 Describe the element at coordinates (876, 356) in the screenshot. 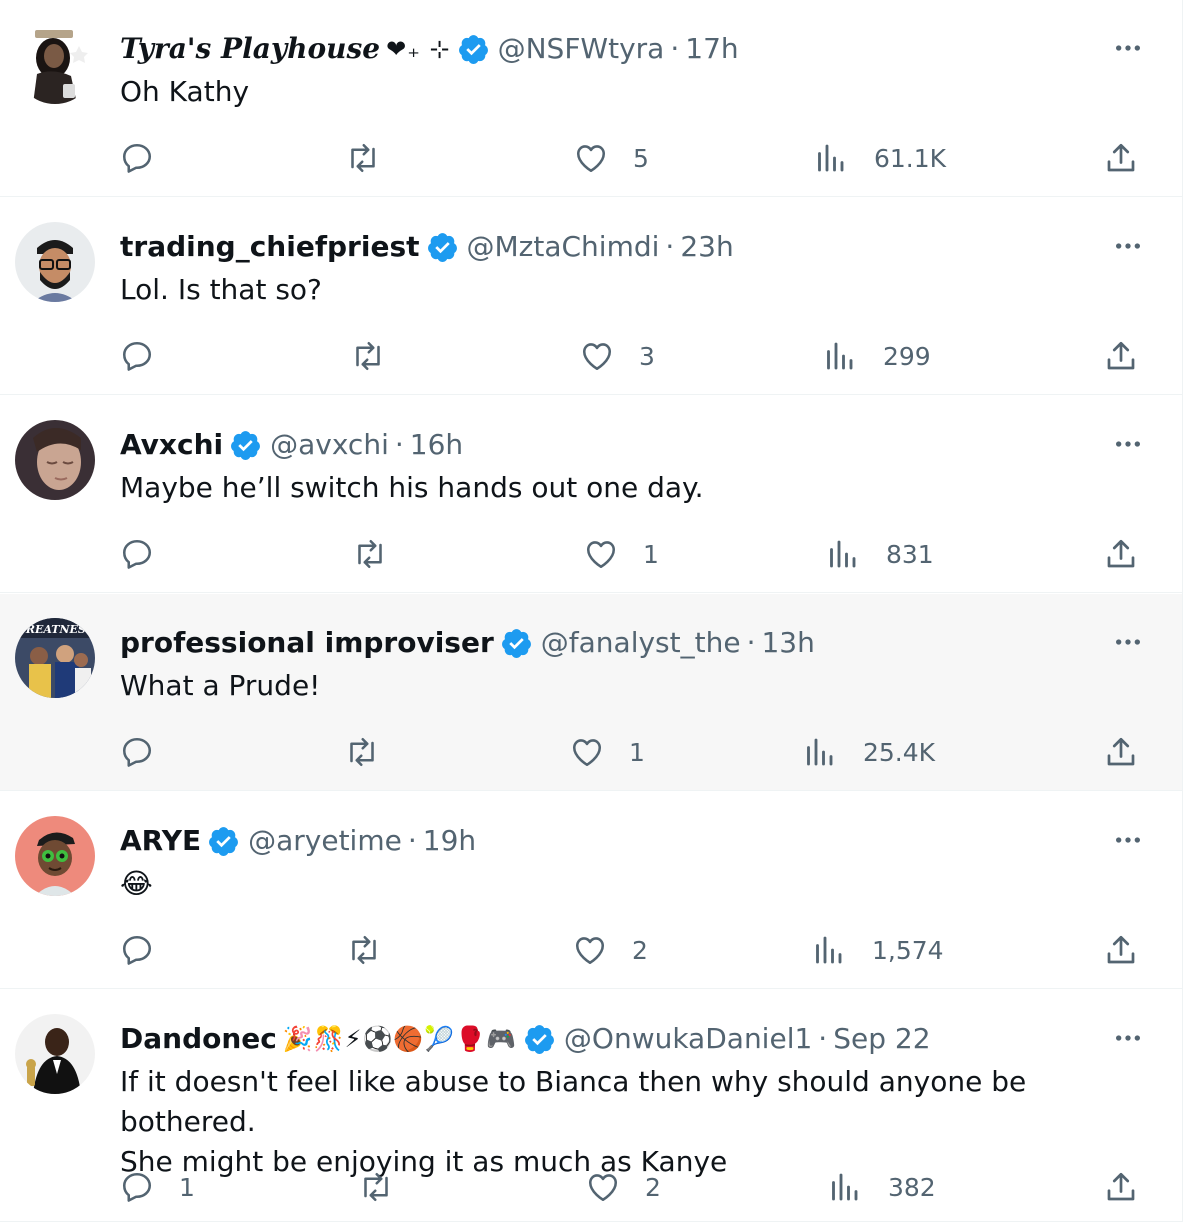

I see `views-button: 299` at that location.